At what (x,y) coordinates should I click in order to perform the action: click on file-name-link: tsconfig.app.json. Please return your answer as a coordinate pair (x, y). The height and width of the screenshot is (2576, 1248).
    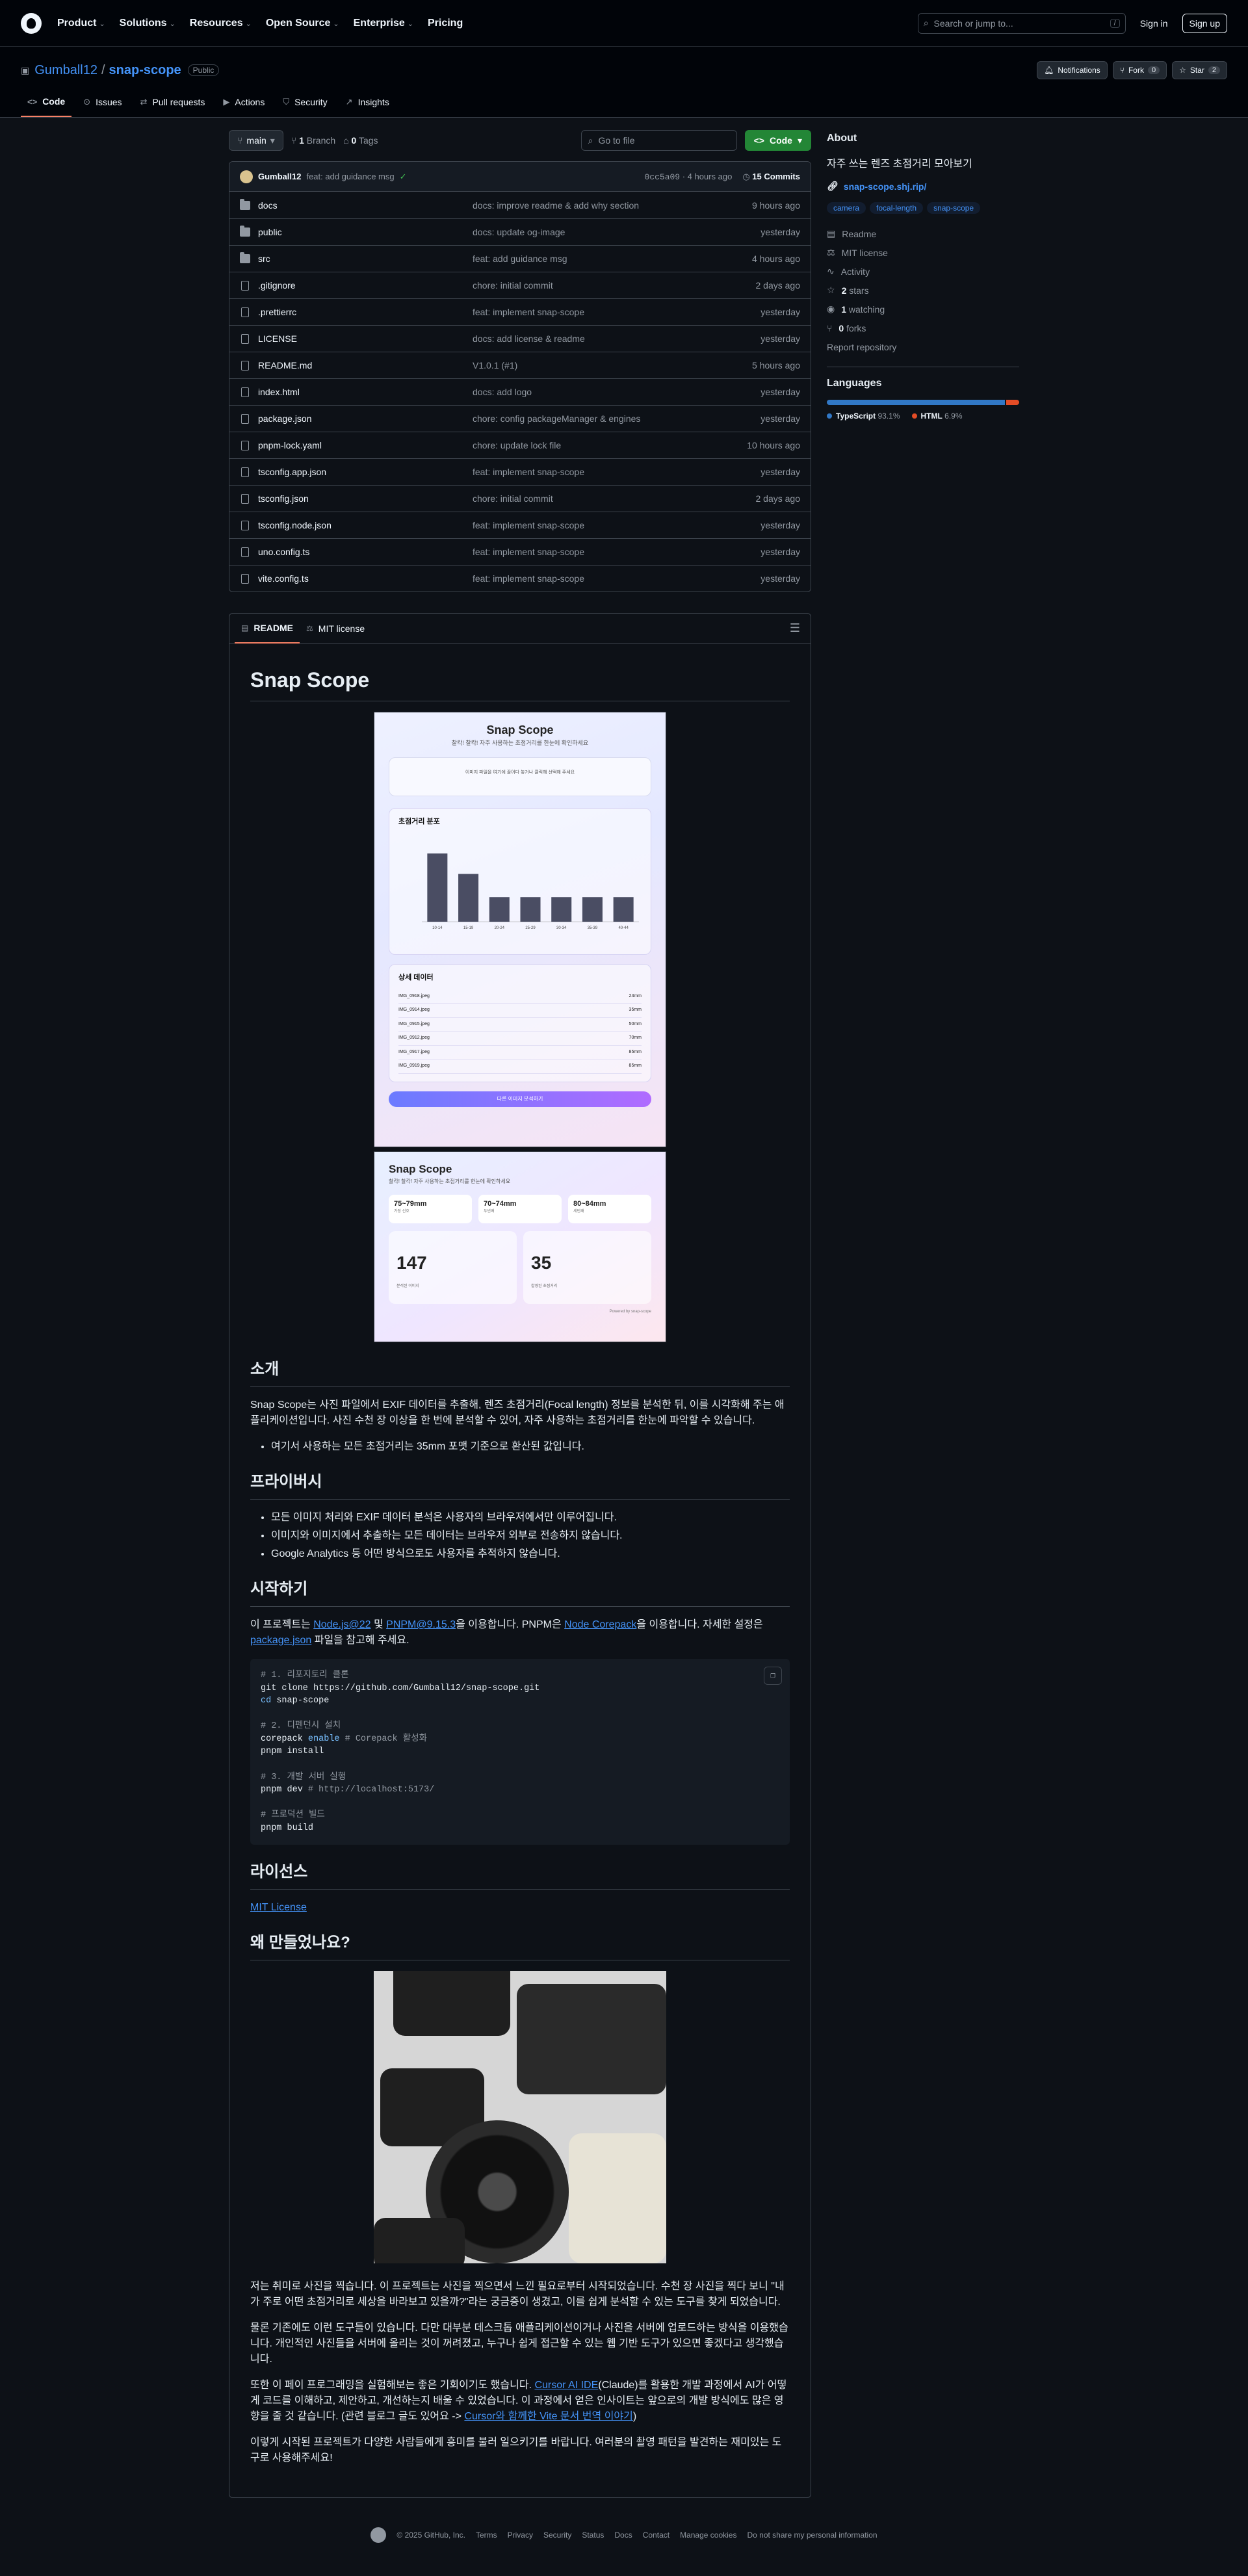
    Looking at the image, I should click on (366, 472).